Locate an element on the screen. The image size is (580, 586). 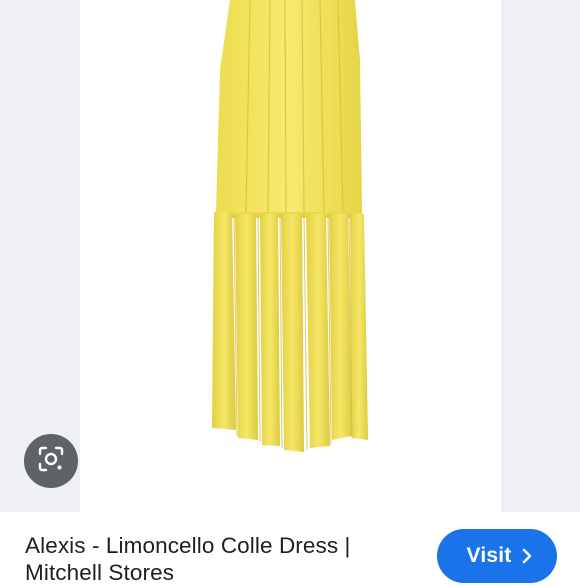
lens-search-icon is located at coordinates (51, 461).